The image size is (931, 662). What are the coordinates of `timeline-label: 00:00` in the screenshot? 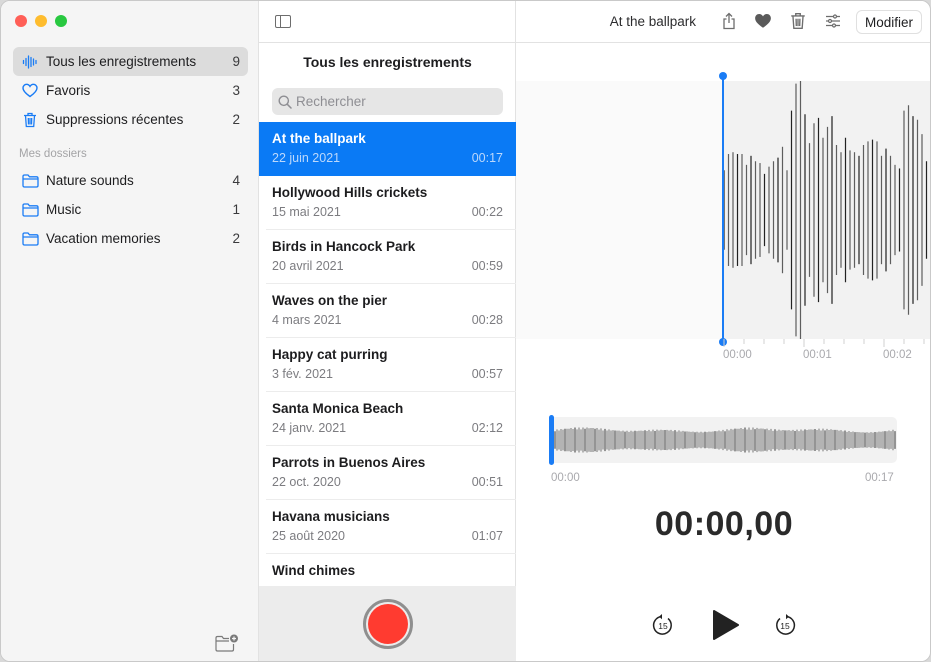 It's located at (737, 355).